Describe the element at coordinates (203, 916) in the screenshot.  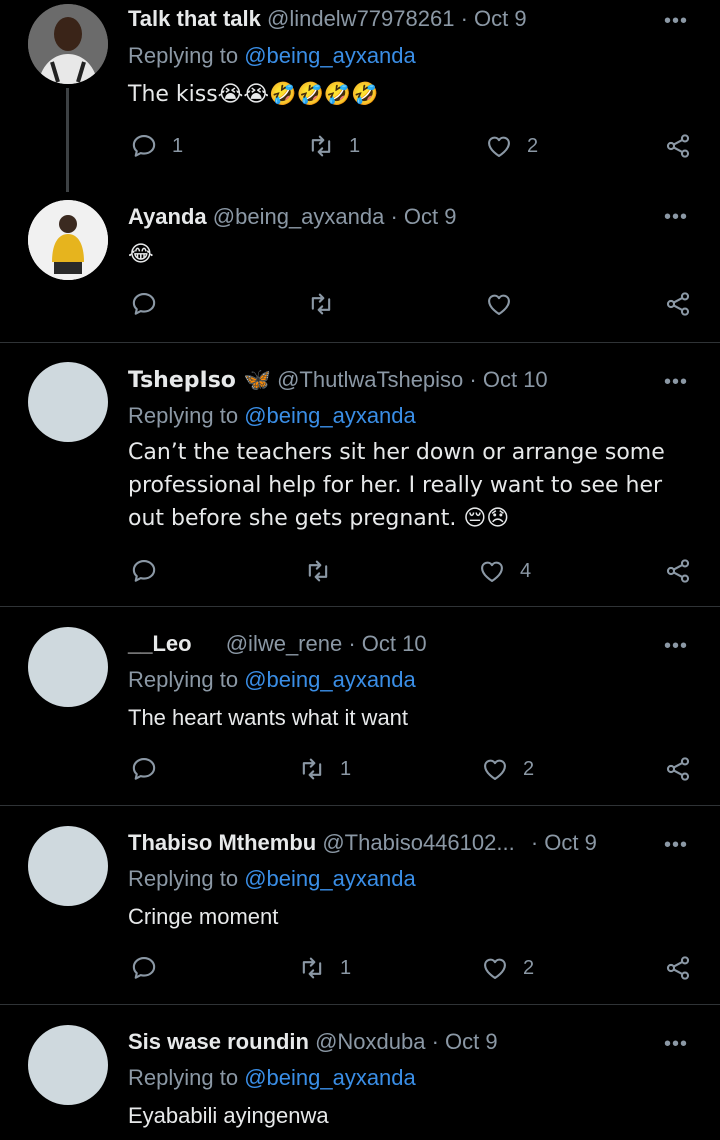
I see `tweet-text: Cringe moment` at that location.